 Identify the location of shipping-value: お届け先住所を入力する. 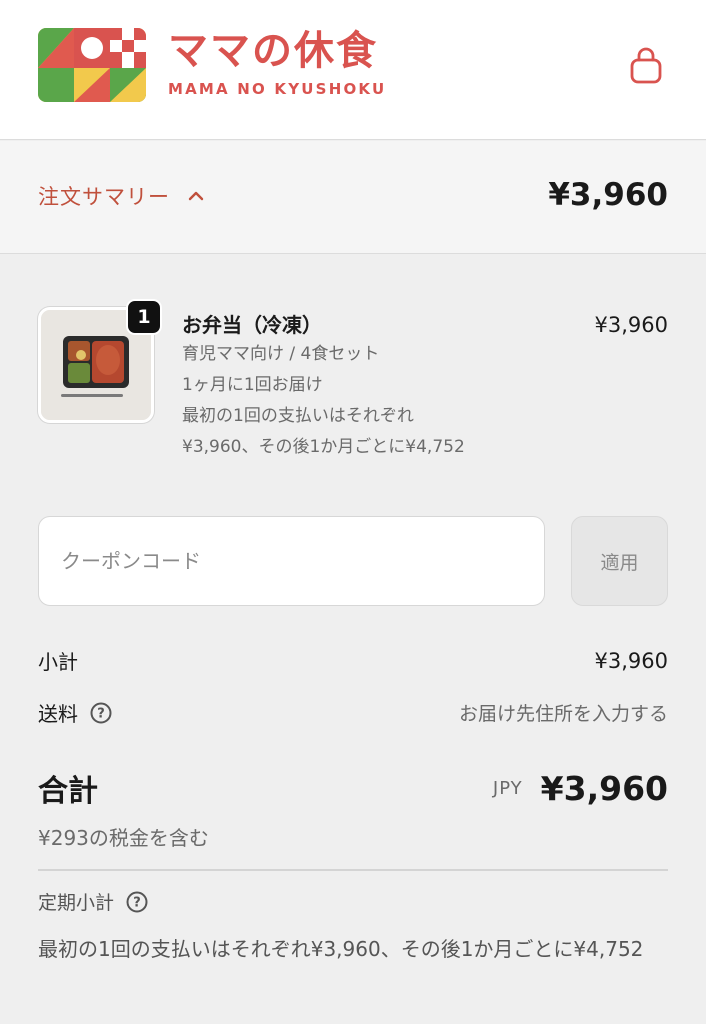
(563, 714).